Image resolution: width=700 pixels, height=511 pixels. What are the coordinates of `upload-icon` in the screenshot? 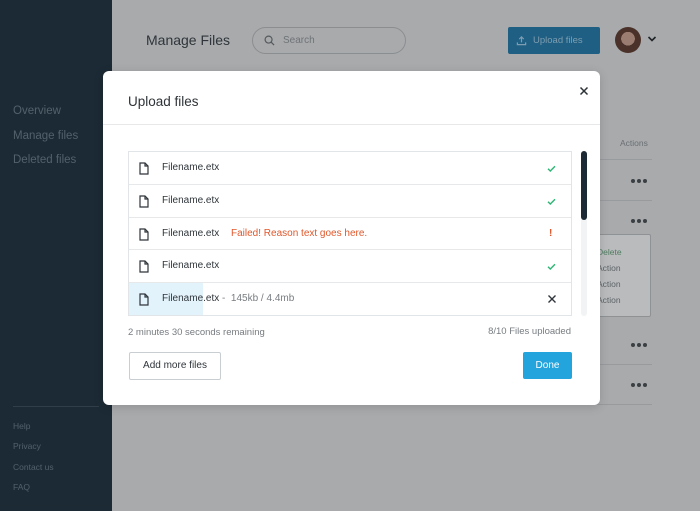 It's located at (521, 40).